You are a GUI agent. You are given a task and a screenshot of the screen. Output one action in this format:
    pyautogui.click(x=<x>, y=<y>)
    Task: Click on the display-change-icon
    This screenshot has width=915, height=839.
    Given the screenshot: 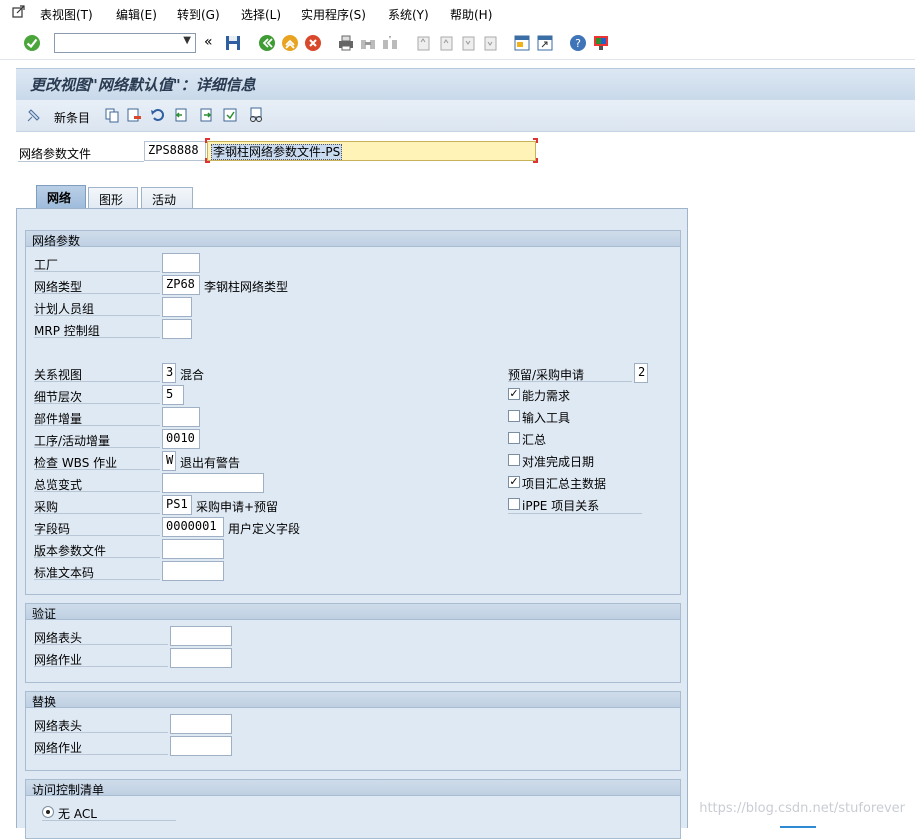 What is the action you would take?
    pyautogui.click(x=34, y=115)
    